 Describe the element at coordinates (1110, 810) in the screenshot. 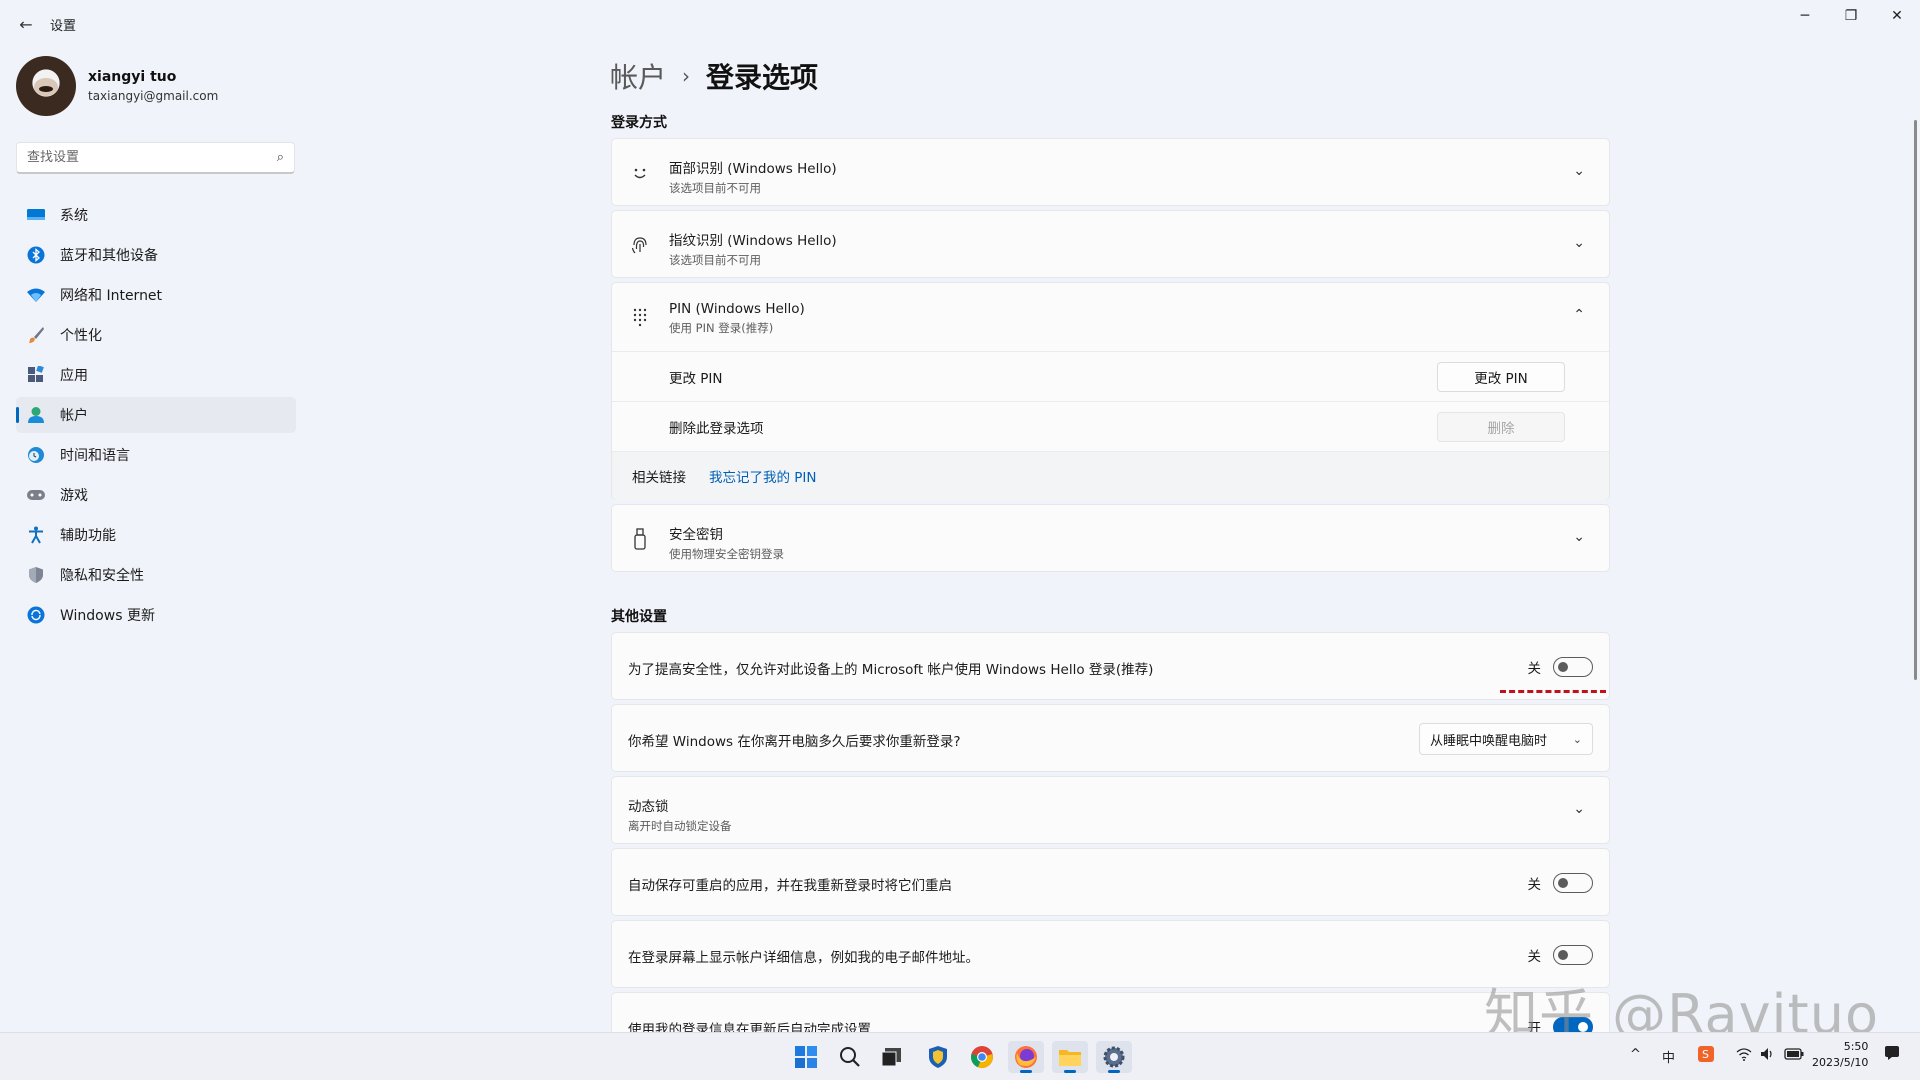

I see `dynamic-lock-card: 动态锁 离开时自动锁定设备 ⌄` at that location.